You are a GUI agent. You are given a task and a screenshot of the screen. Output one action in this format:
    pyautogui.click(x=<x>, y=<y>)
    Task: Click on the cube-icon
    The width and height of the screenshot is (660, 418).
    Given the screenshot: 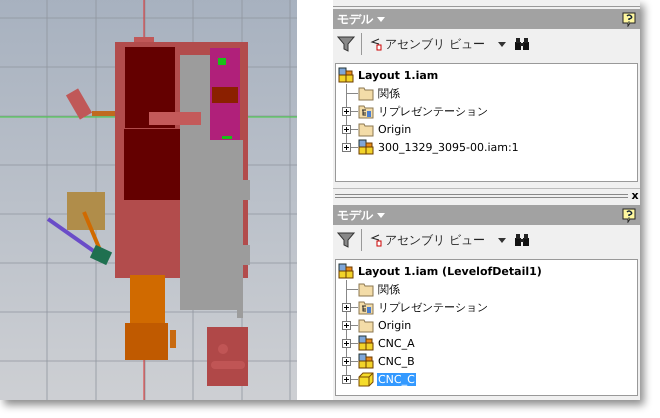 What is the action you would take?
    pyautogui.click(x=366, y=379)
    